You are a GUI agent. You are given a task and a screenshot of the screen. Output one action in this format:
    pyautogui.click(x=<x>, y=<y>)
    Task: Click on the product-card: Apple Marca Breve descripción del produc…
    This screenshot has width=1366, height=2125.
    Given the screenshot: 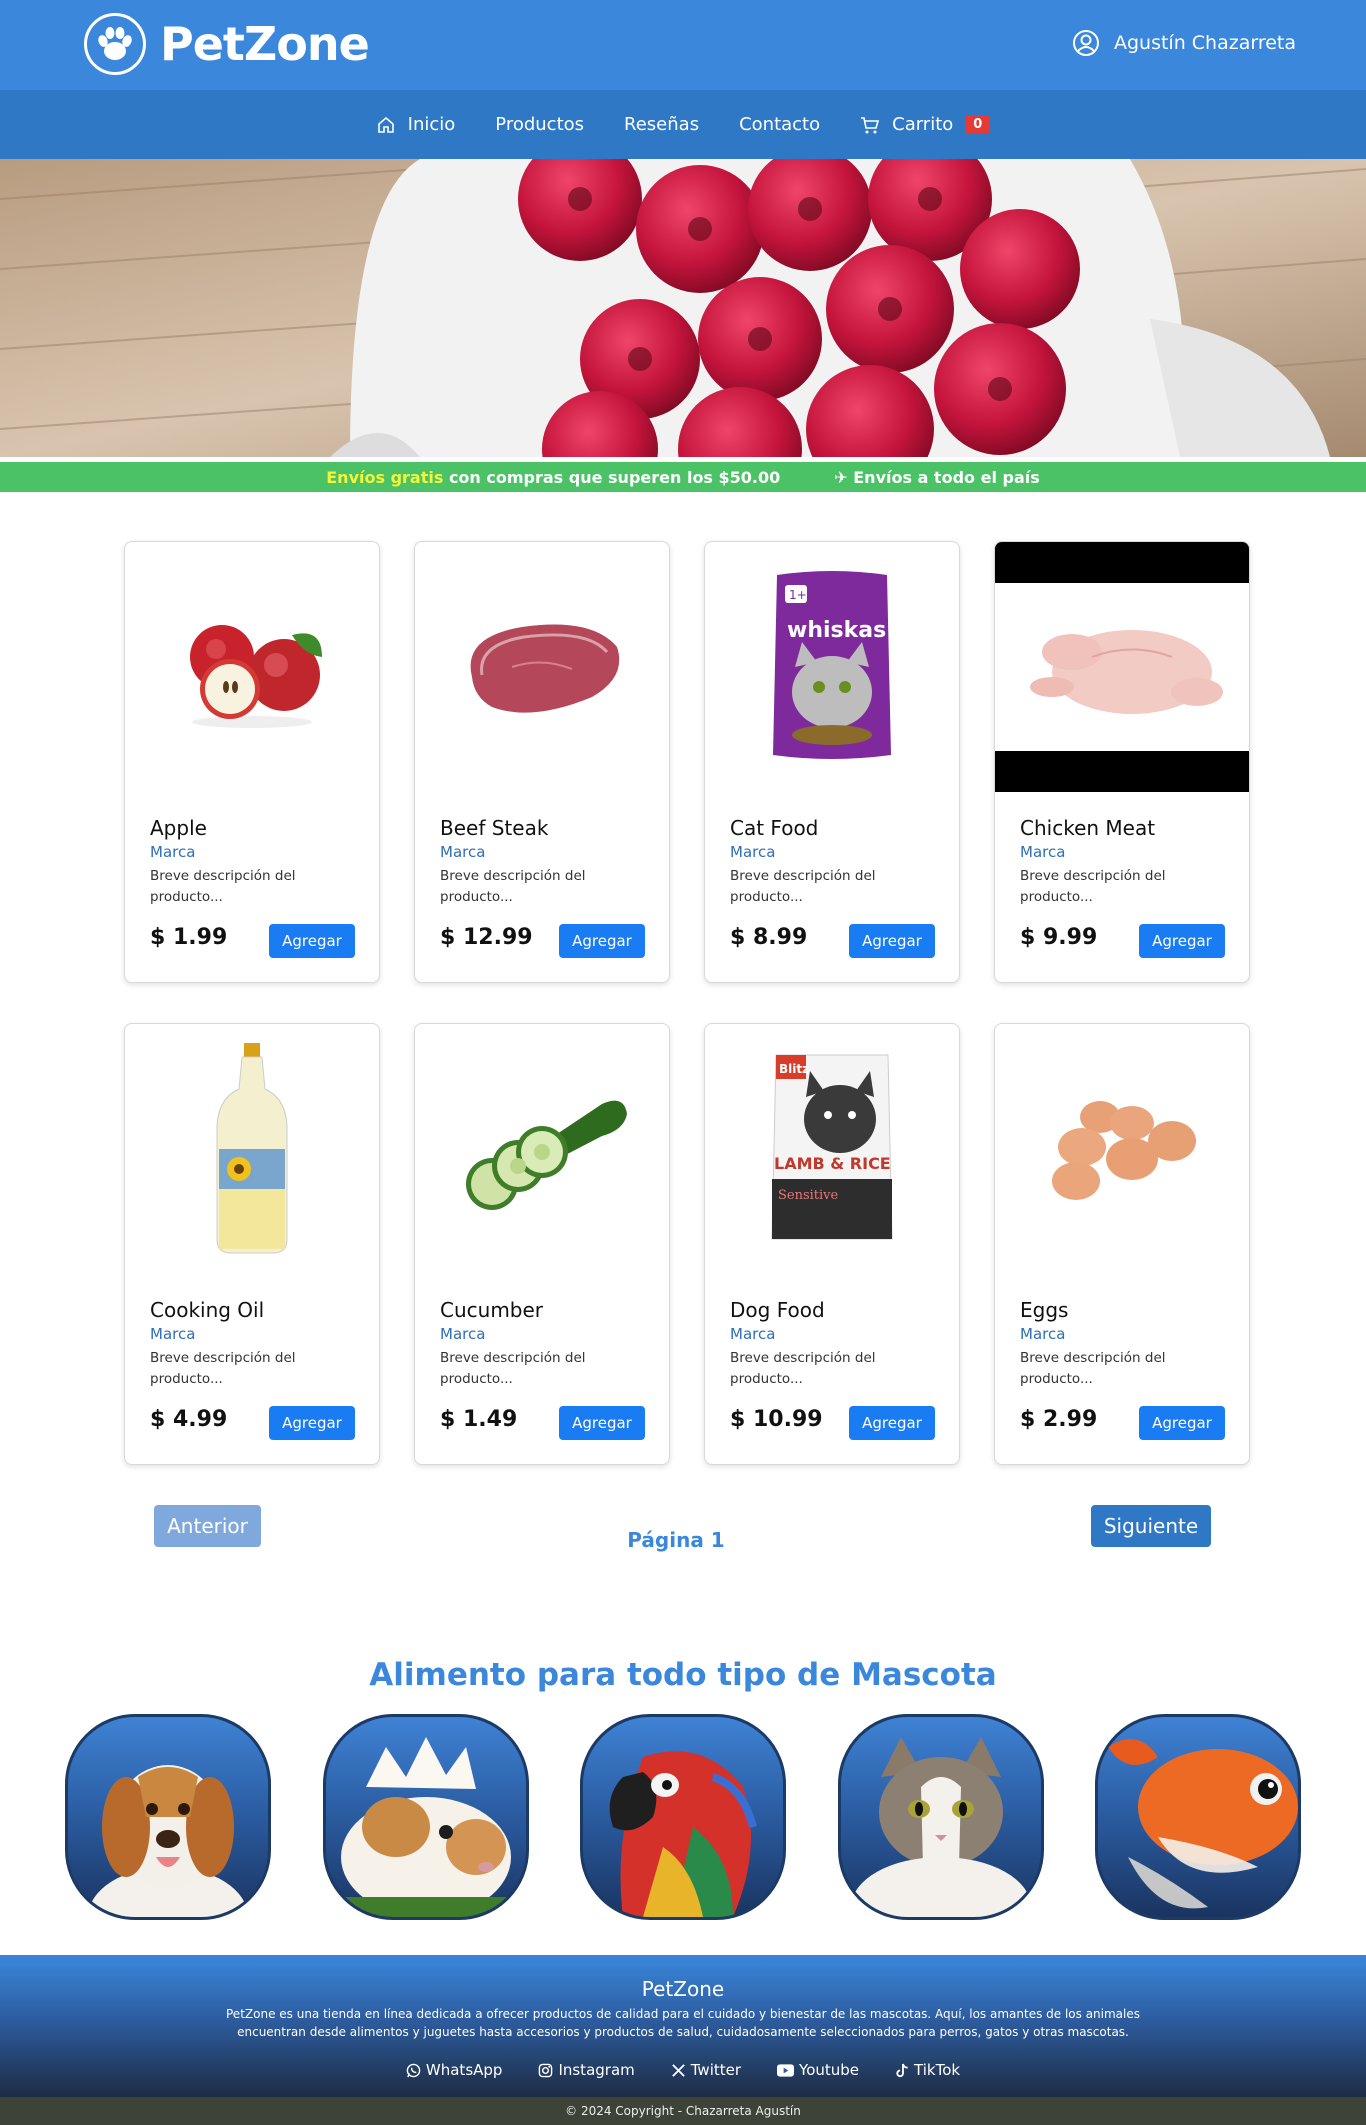 What is the action you would take?
    pyautogui.click(x=252, y=762)
    